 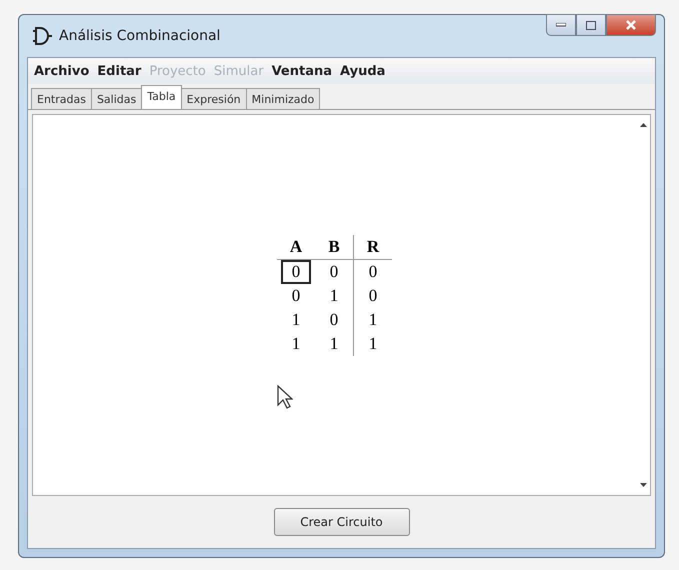 What do you see at coordinates (643, 125) in the screenshot?
I see `scroll-up-icon` at bounding box center [643, 125].